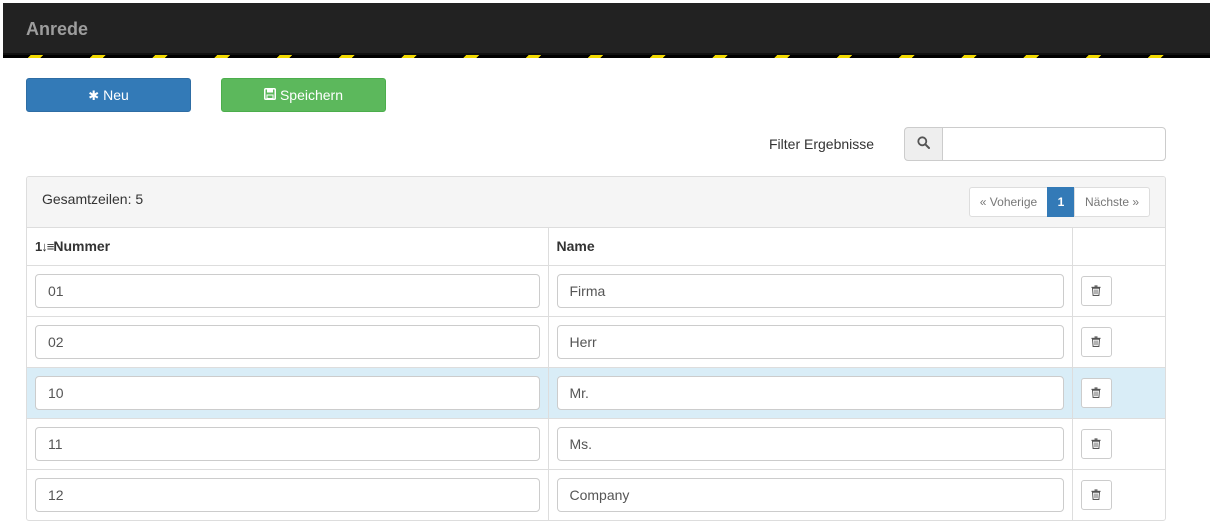 Image resolution: width=1210 pixels, height=524 pixels. What do you see at coordinates (288, 247) in the screenshot?
I see `column-header-nummer: 1↓≡Nummer` at bounding box center [288, 247].